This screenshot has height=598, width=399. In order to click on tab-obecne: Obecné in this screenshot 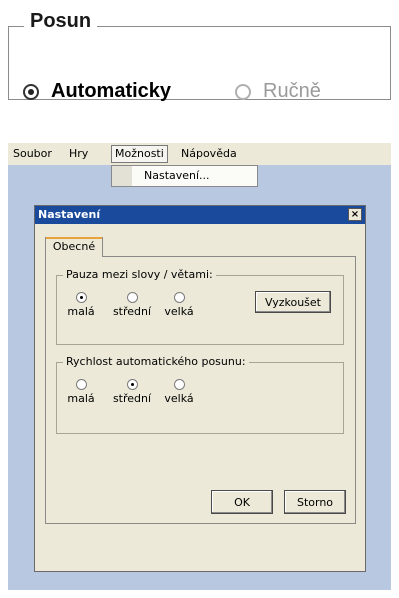, I will do `click(74, 247)`.